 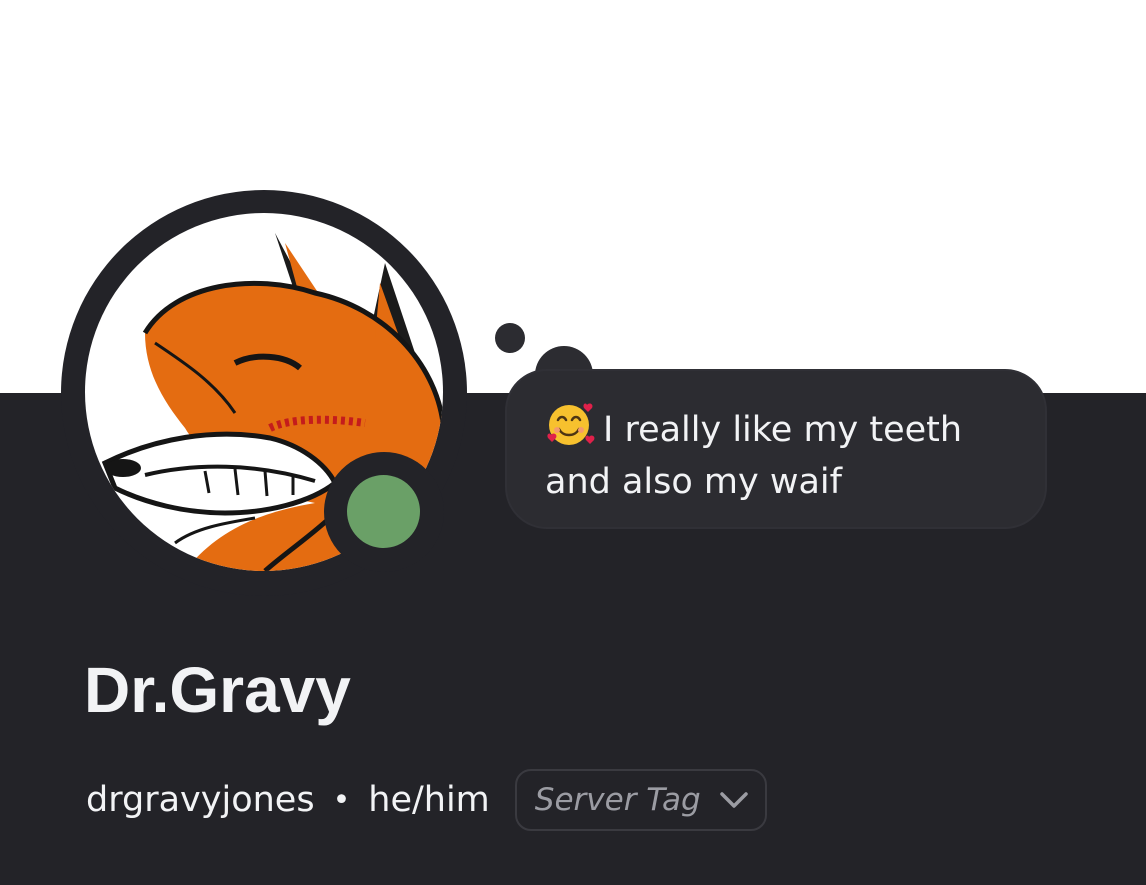 I want to click on custom-status-line-1: I really like my teeth, so click(x=780, y=429).